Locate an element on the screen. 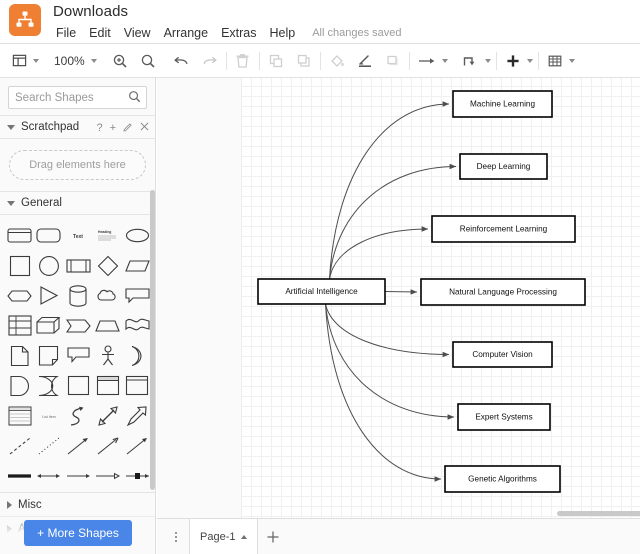 Image resolution: width=640 pixels, height=554 pixels. diagram-node: Computer Vision is located at coordinates (502, 354).